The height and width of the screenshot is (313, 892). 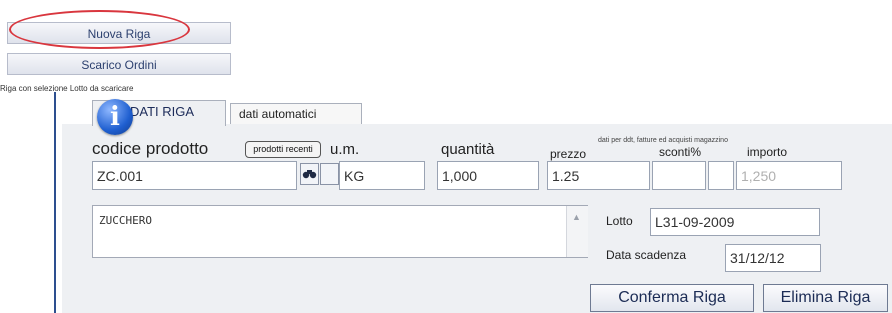 What do you see at coordinates (340, 231) in the screenshot?
I see `descrizione-textarea: ZUCCHERO` at bounding box center [340, 231].